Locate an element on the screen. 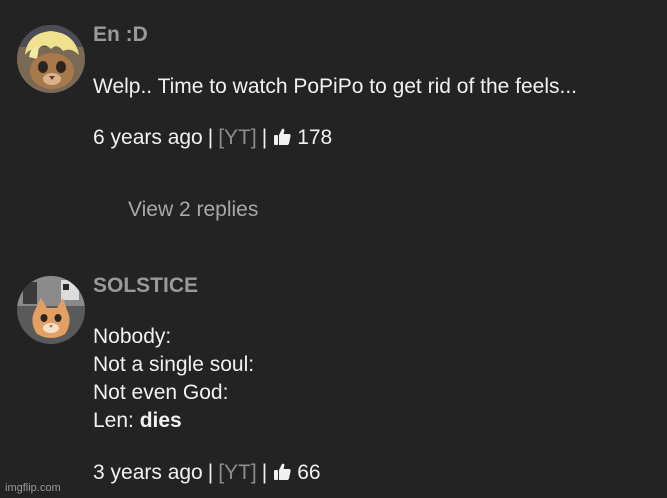 The height and width of the screenshot is (498, 667). comment-author: En :D is located at coordinates (120, 35).